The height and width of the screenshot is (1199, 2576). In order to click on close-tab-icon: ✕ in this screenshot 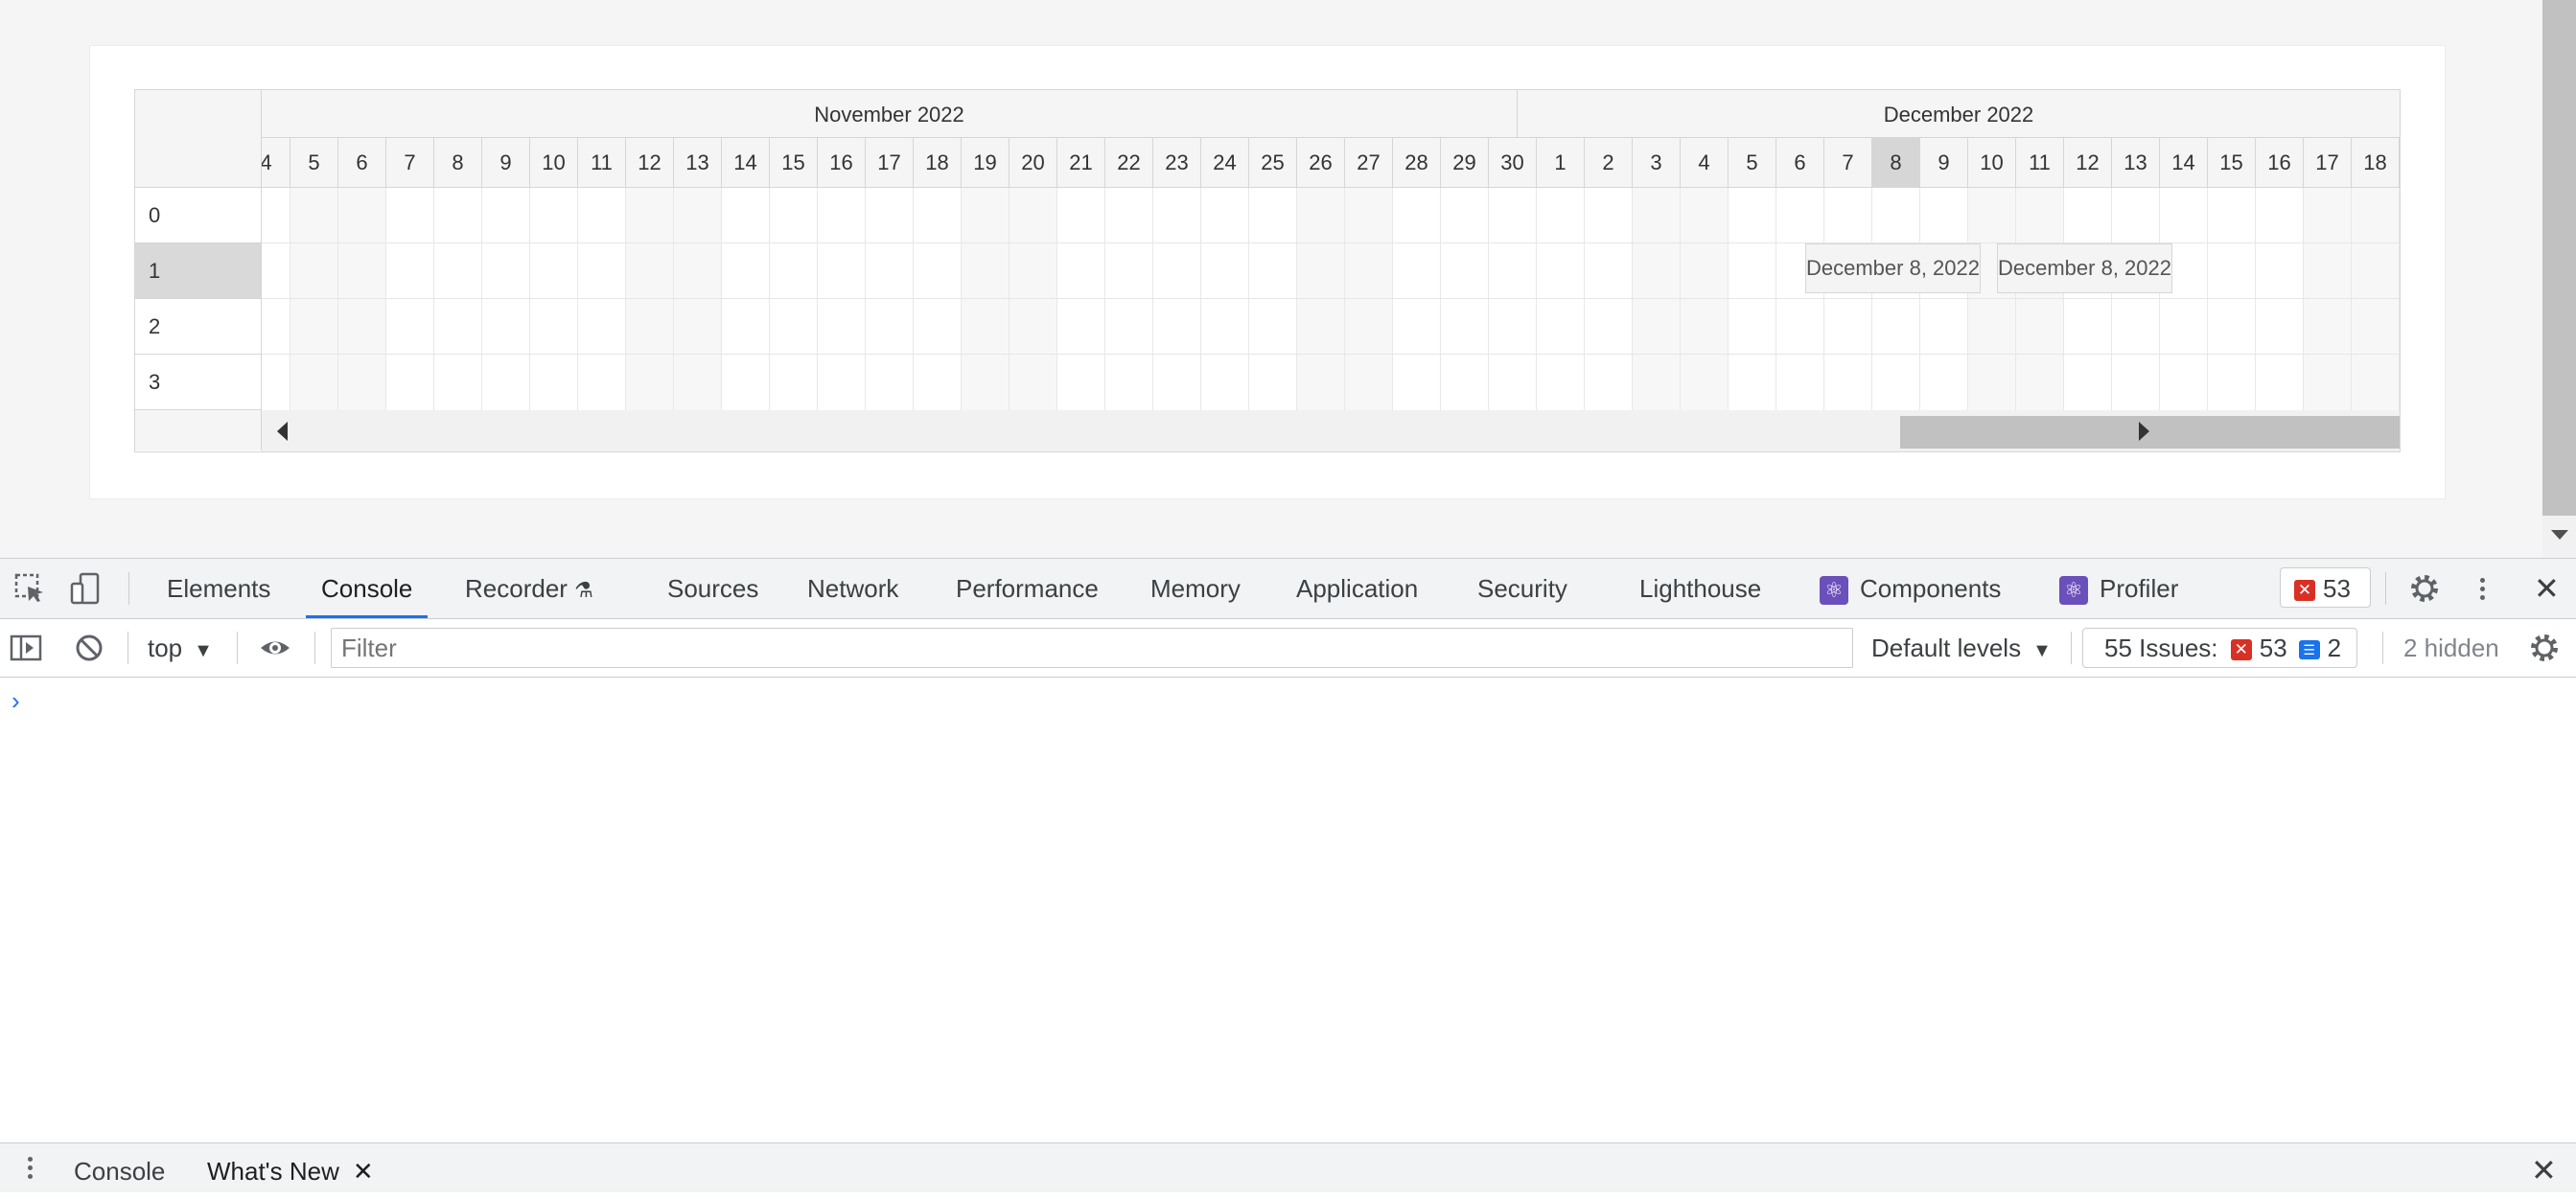, I will do `click(364, 1171)`.